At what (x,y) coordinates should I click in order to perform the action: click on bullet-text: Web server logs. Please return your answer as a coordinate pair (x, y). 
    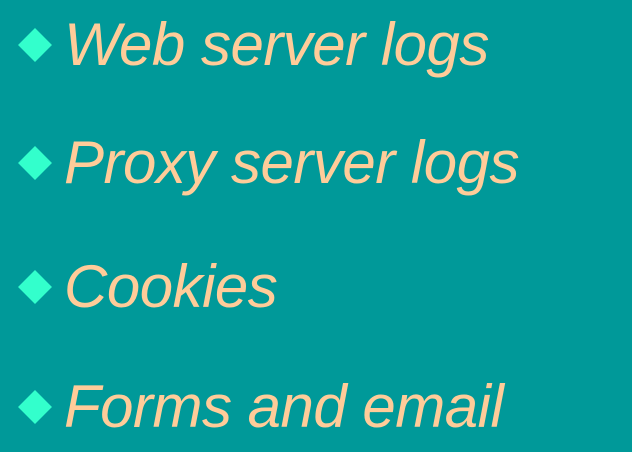
    Looking at the image, I should click on (276, 44).